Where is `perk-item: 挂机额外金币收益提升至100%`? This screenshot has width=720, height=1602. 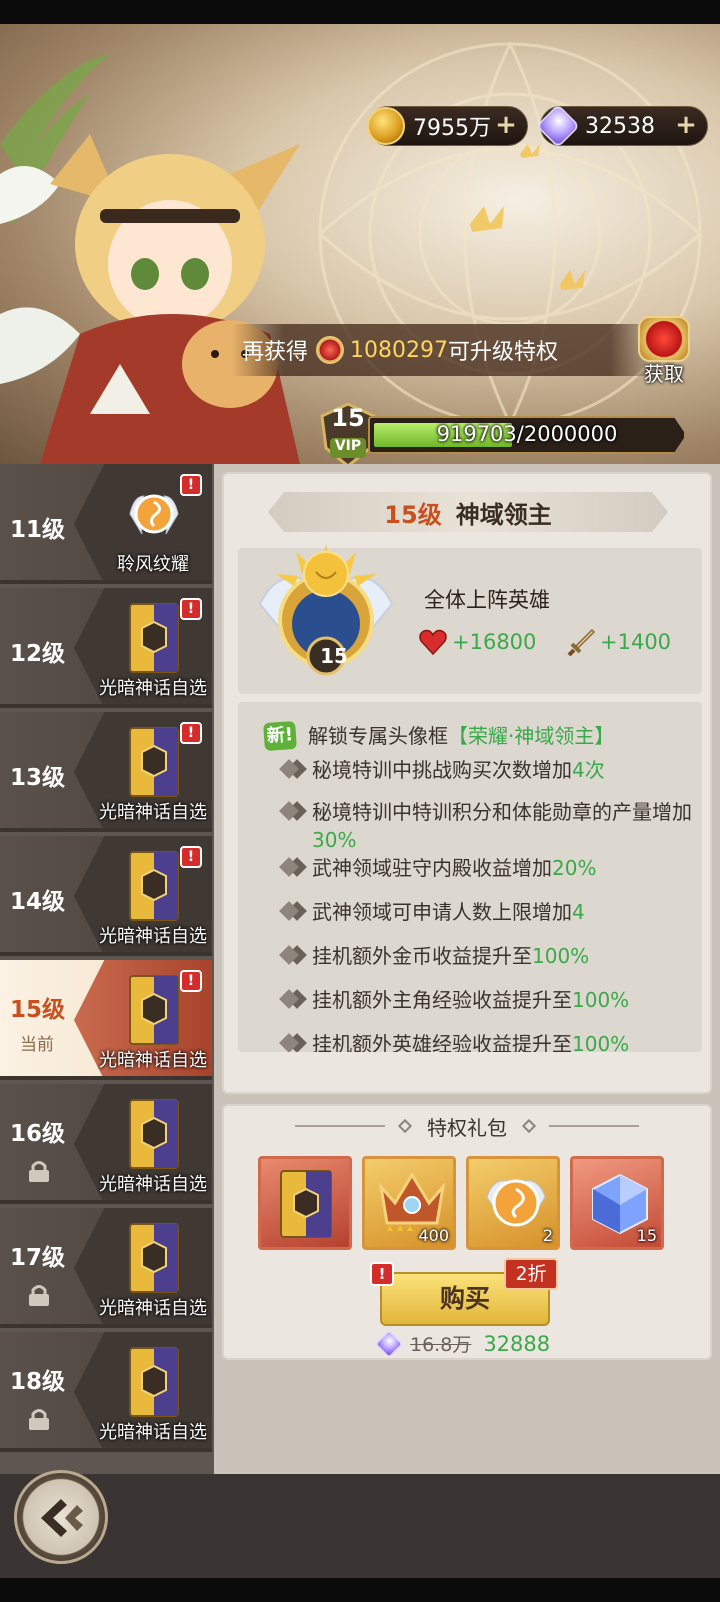
perk-item: 挂机额外金币收益提升至100% is located at coordinates (485, 956).